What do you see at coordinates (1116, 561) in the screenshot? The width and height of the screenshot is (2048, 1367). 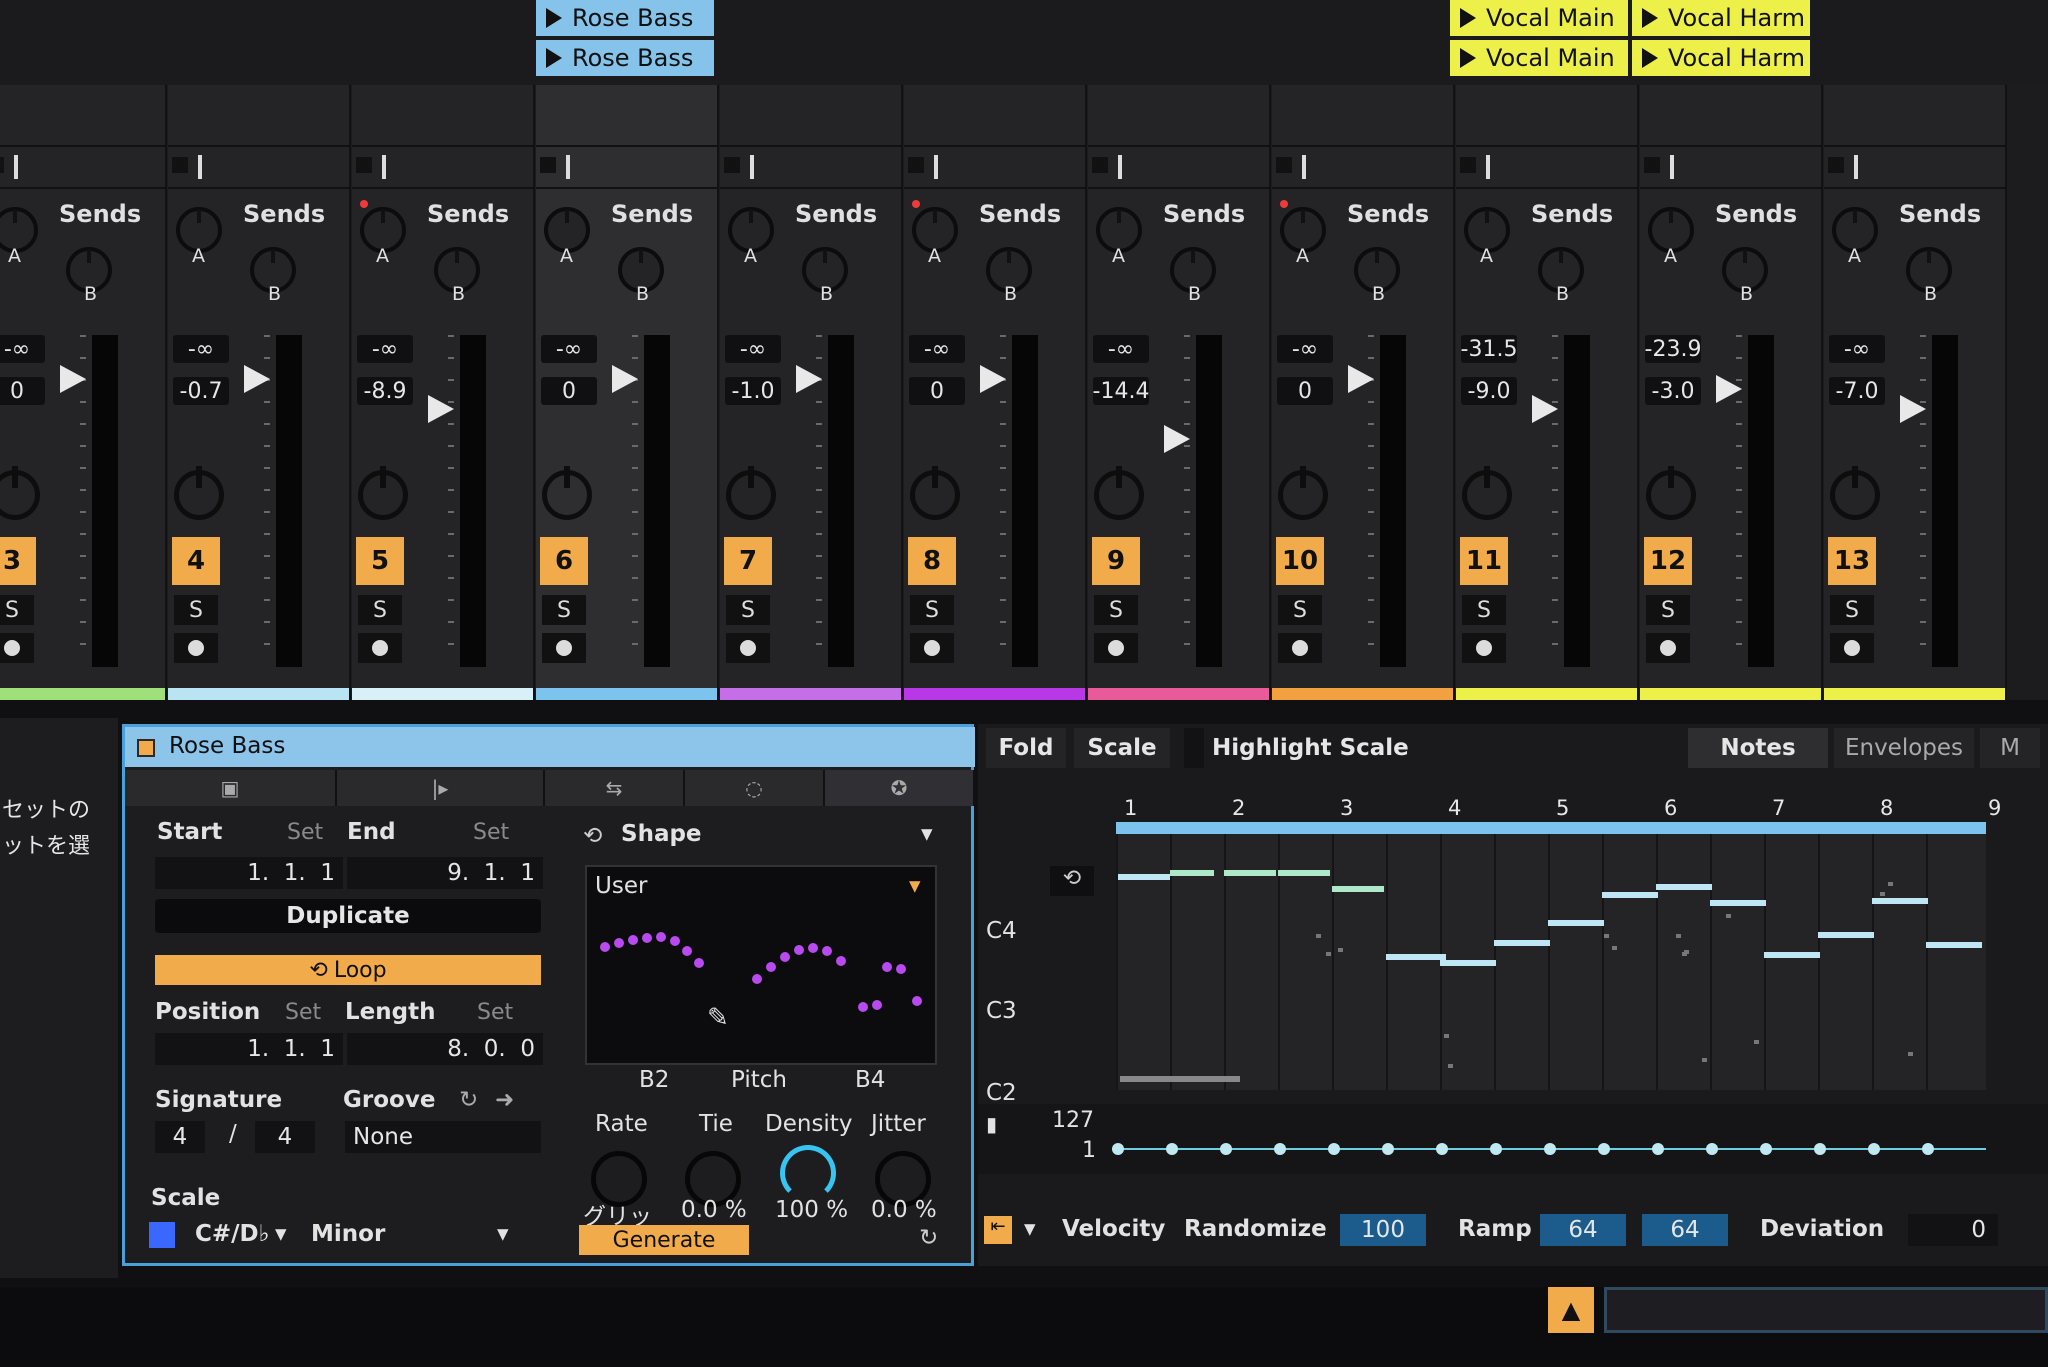 I see `track-activator: 9` at bounding box center [1116, 561].